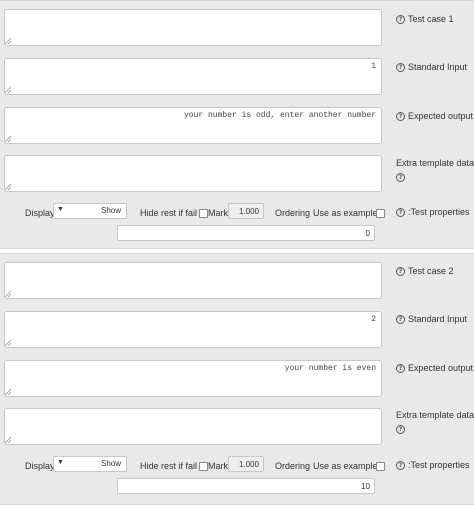 The image size is (474, 505). What do you see at coordinates (193, 76) in the screenshot?
I see `stdin-textarea: 1` at bounding box center [193, 76].